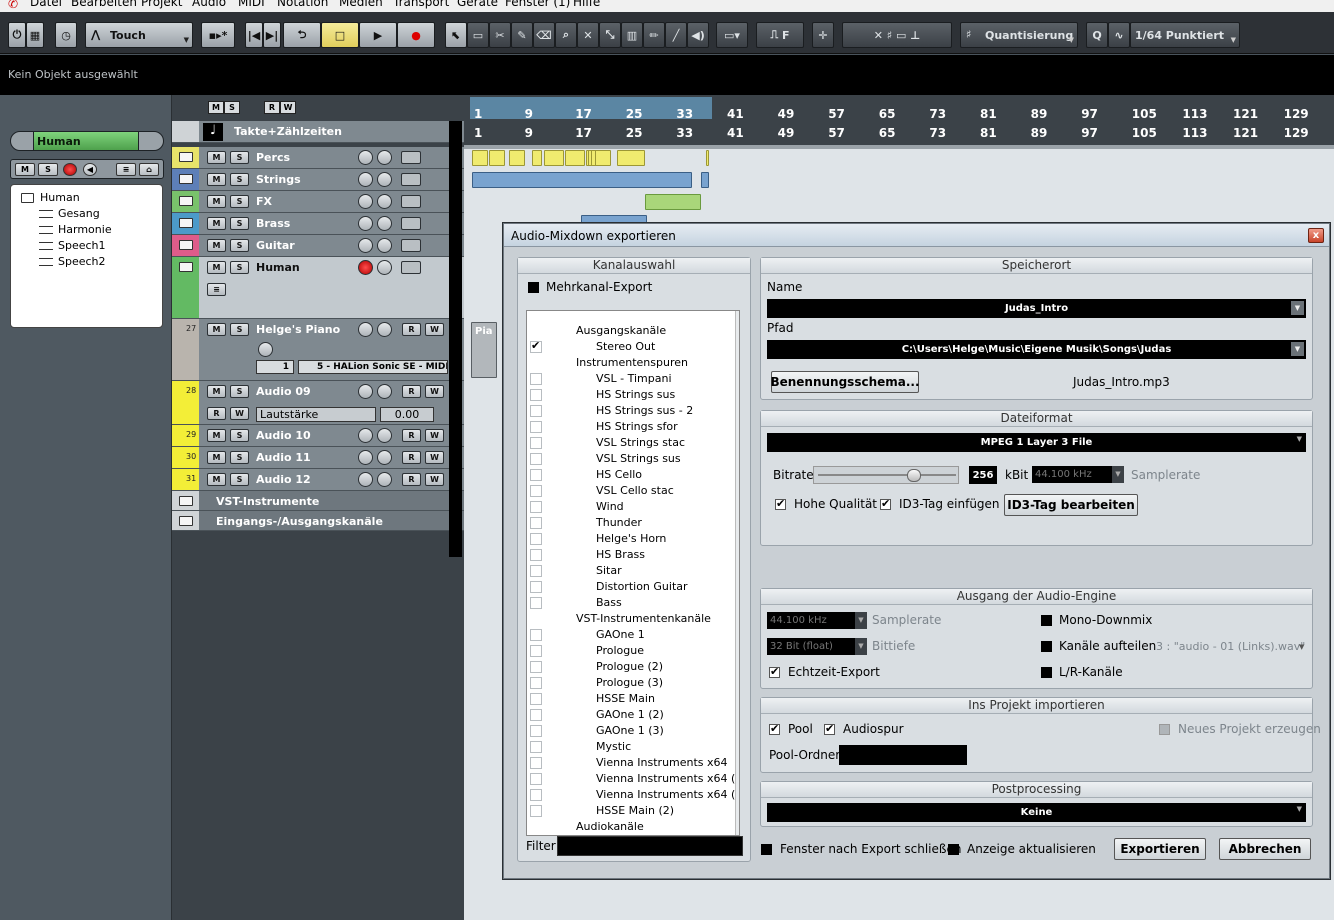 The image size is (1334, 920). Describe the element at coordinates (633, 539) in the screenshot. I see `channel-list-item: Helge's Horn` at that location.